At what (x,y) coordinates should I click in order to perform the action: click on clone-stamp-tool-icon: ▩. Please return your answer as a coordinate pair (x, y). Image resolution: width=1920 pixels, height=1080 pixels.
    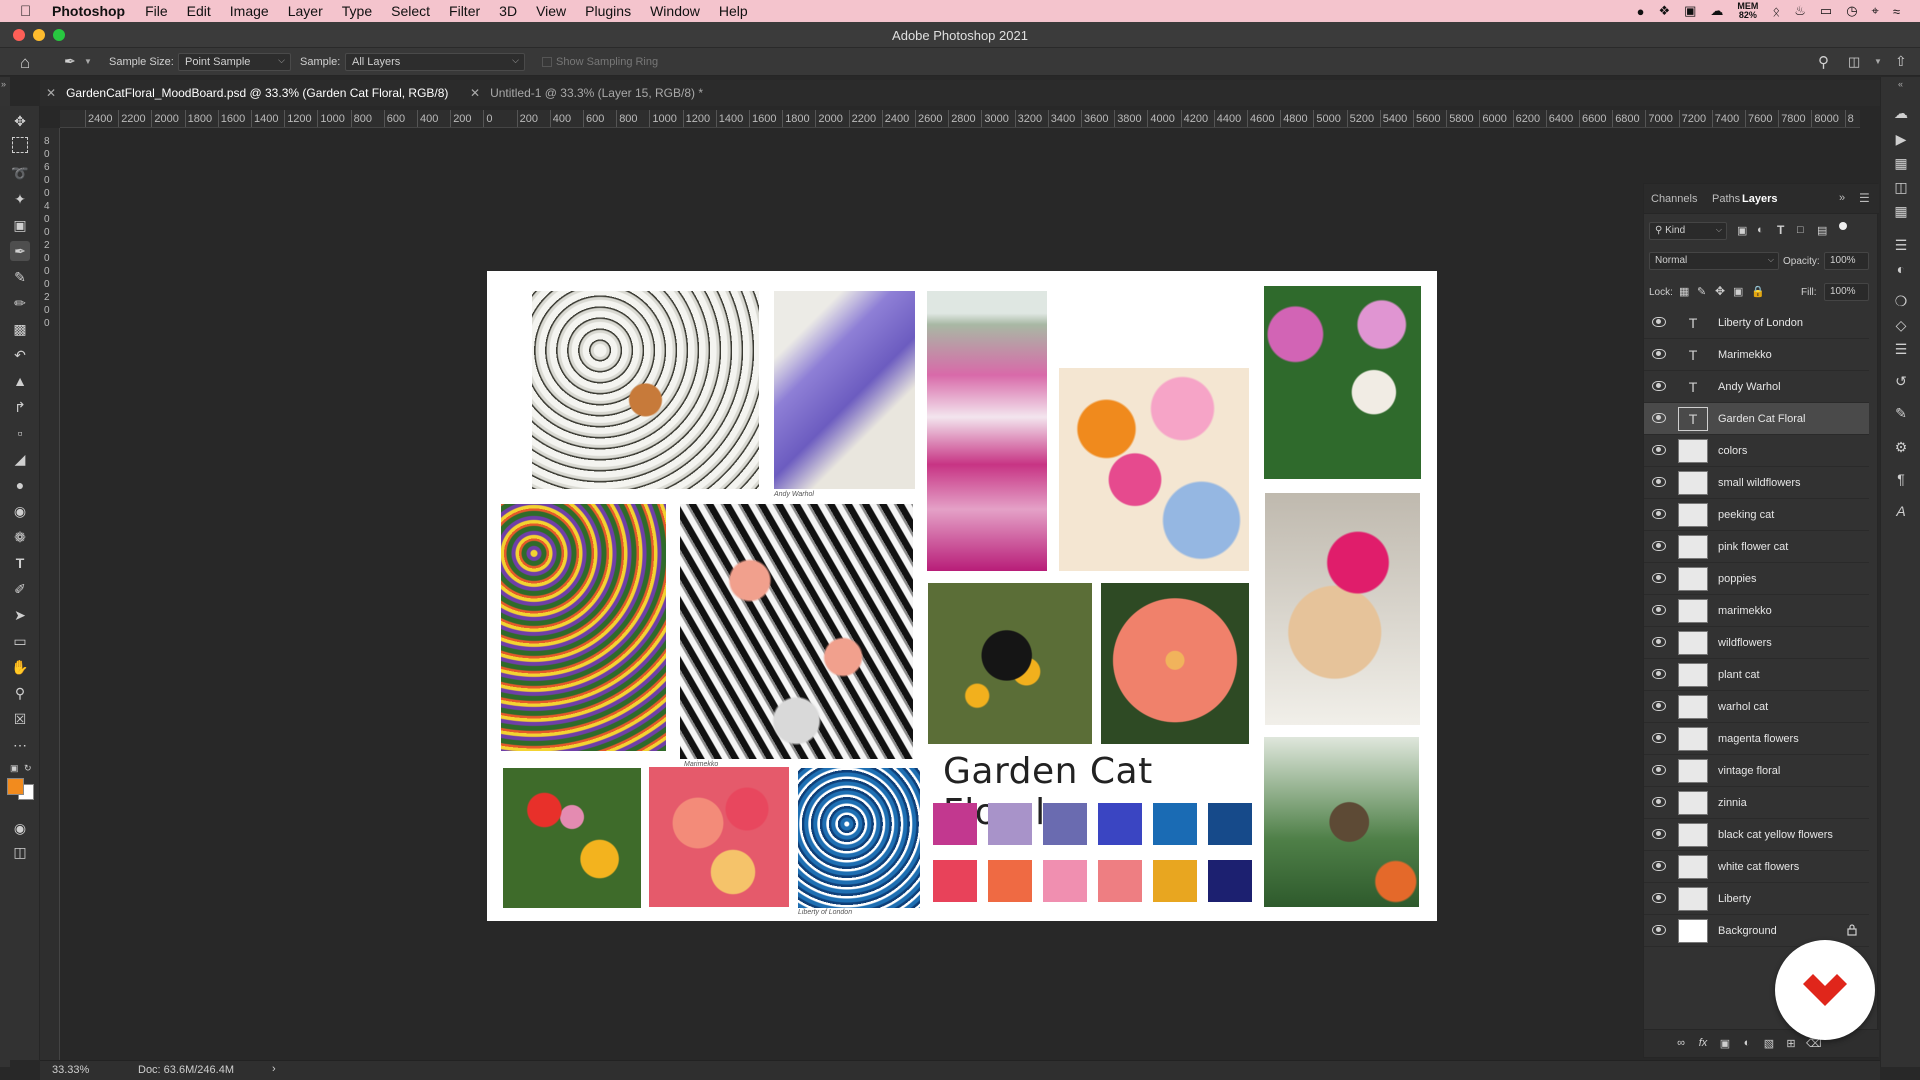
    Looking at the image, I should click on (20, 329).